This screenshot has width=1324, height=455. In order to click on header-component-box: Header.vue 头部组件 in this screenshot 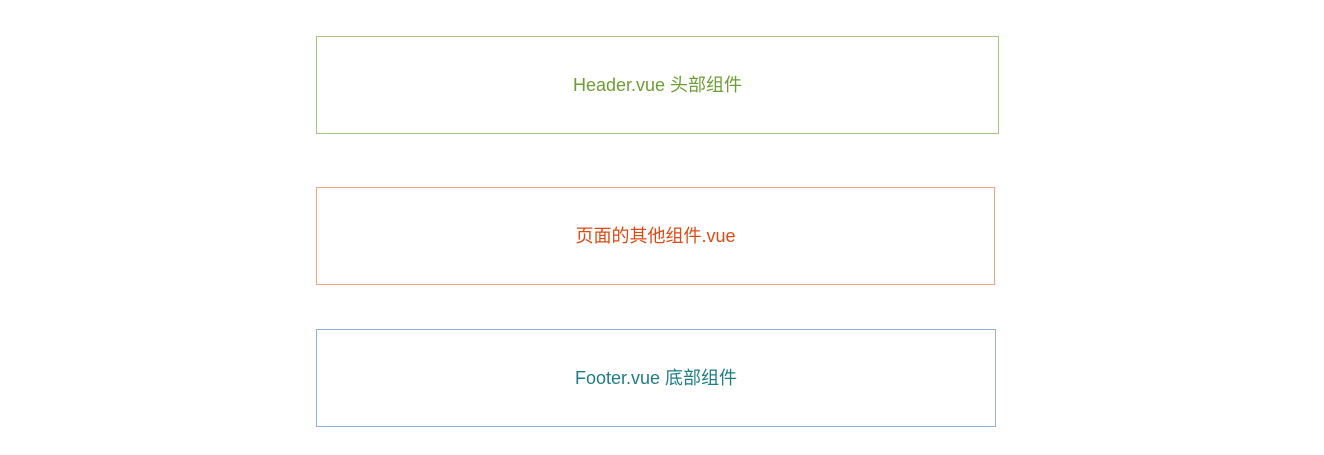, I will do `click(657, 85)`.